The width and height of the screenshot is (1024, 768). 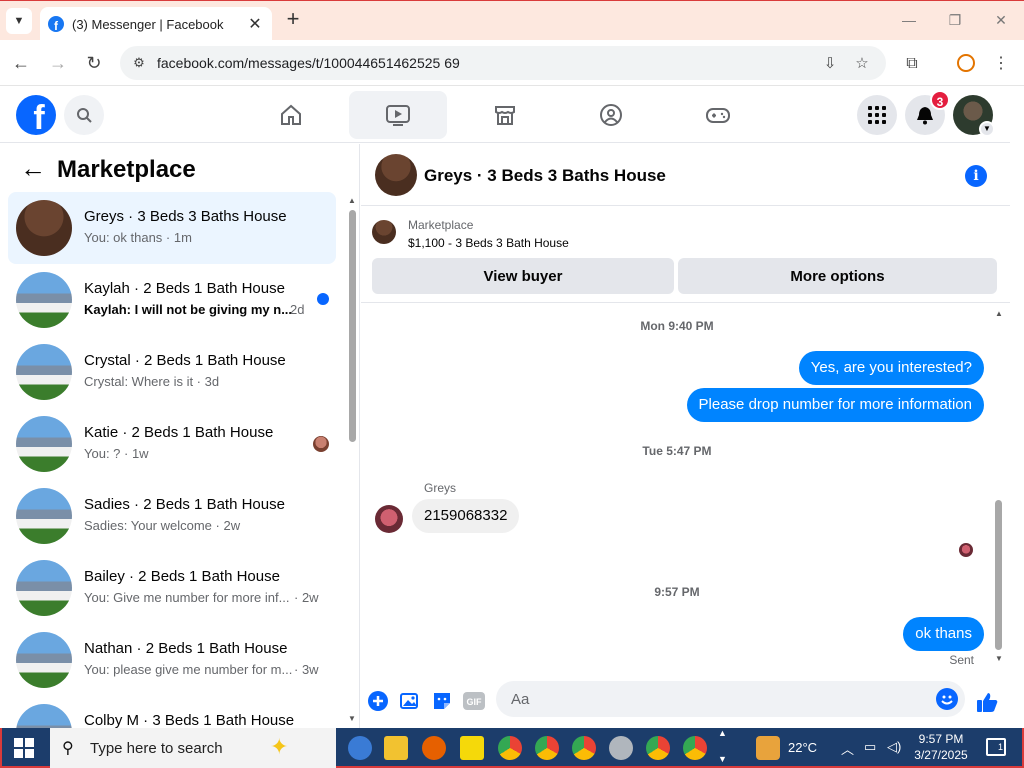 I want to click on taskbar-clock: 9:57 PM 3/27/2025, so click(x=941, y=747).